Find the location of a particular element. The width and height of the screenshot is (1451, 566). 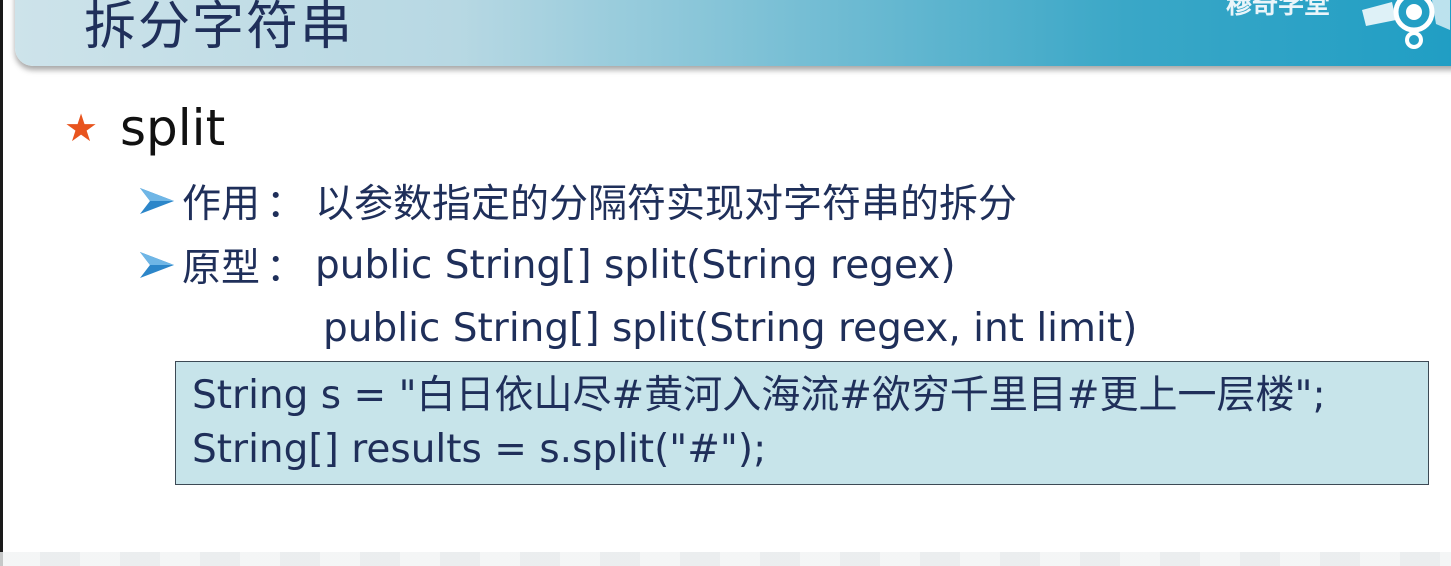

bullet-prototype-text: public String[] split(String regex) is located at coordinates (635, 265).